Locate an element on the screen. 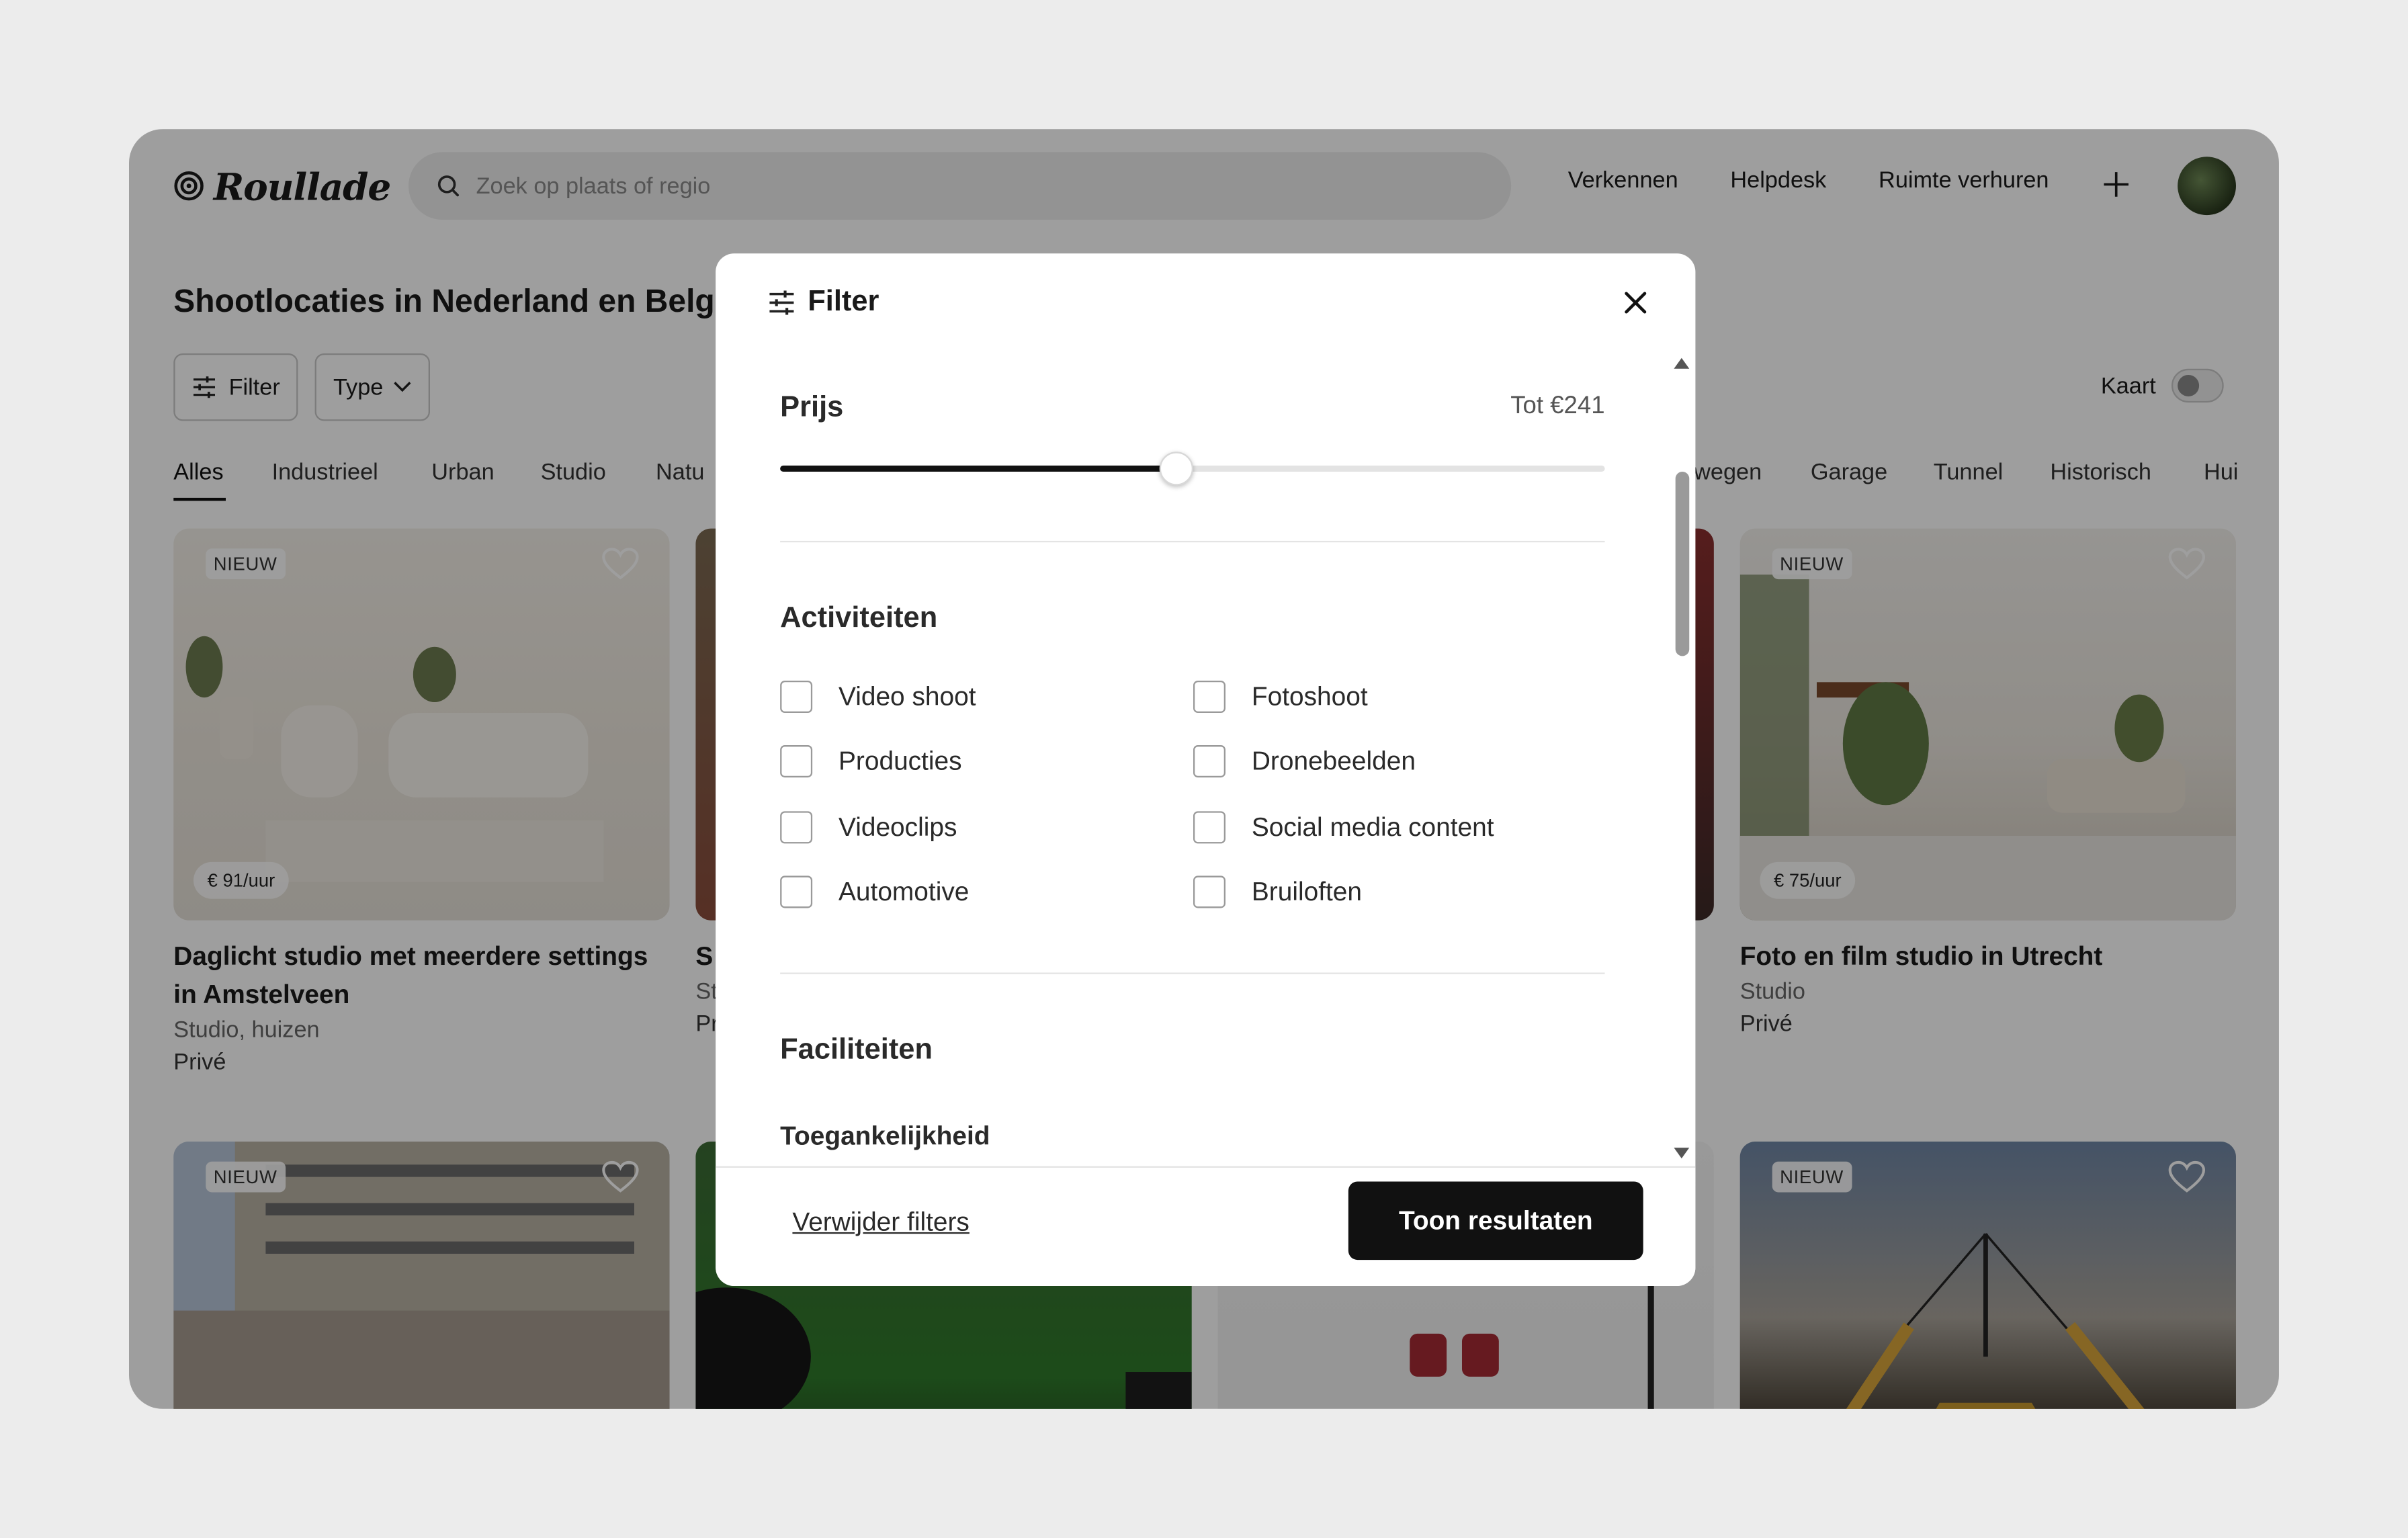 The width and height of the screenshot is (2408, 1538). price-slider-fill is located at coordinates (978, 468).